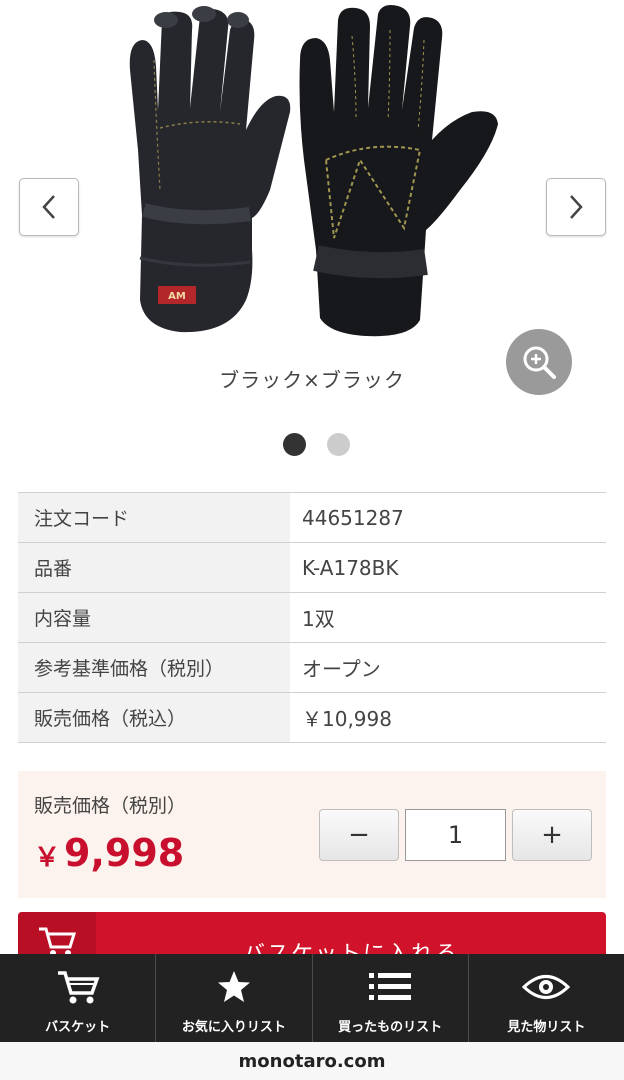 This screenshot has width=624, height=1080. I want to click on nav-label-purchased: 買ったものリスト, so click(390, 1027).